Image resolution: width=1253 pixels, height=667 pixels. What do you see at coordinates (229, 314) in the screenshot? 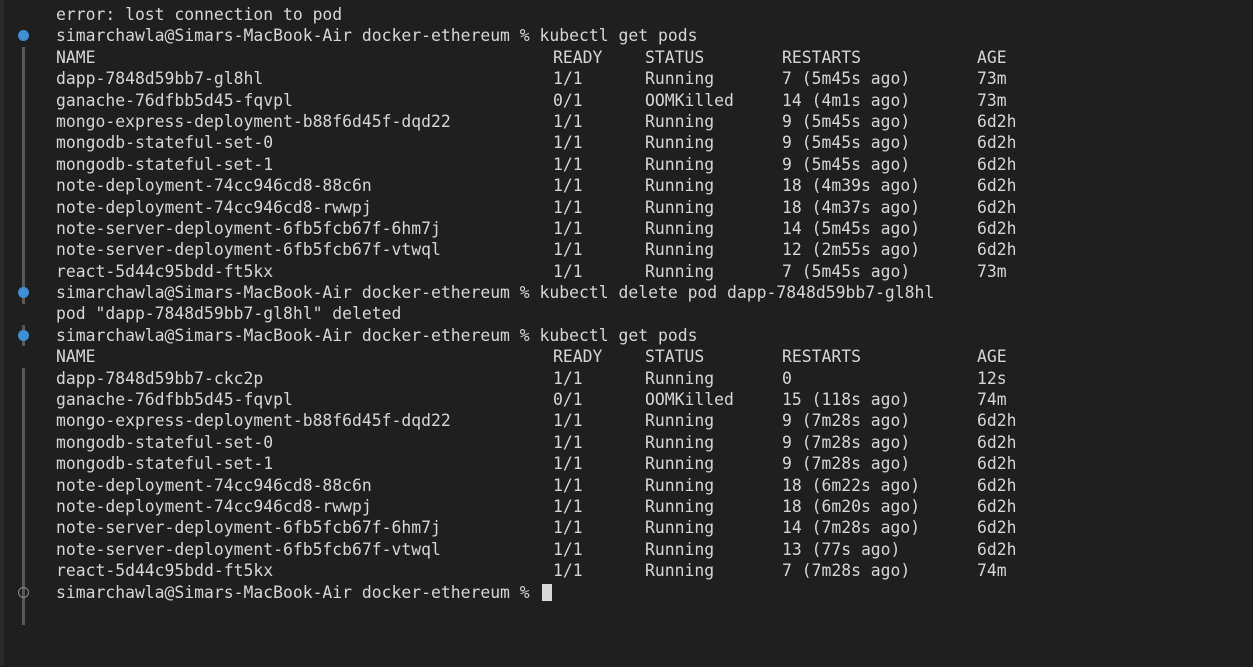
I see `delete-output-line: pod "dapp-7848d59bb7-gl8hl" deleted` at bounding box center [229, 314].